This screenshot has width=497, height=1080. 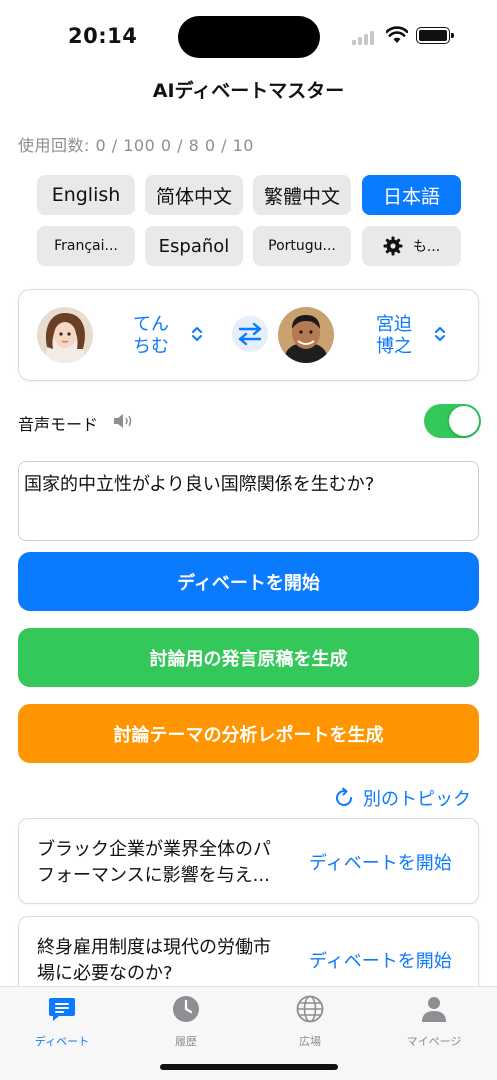 I want to click on tab-mypage-label: マイページ, so click(x=434, y=1041).